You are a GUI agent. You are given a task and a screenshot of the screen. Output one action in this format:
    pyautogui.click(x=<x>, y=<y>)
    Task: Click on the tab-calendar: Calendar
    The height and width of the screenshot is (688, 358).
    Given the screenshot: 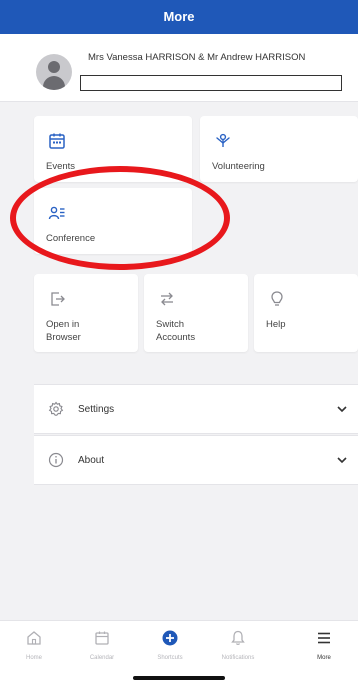 What is the action you would take?
    pyautogui.click(x=102, y=645)
    